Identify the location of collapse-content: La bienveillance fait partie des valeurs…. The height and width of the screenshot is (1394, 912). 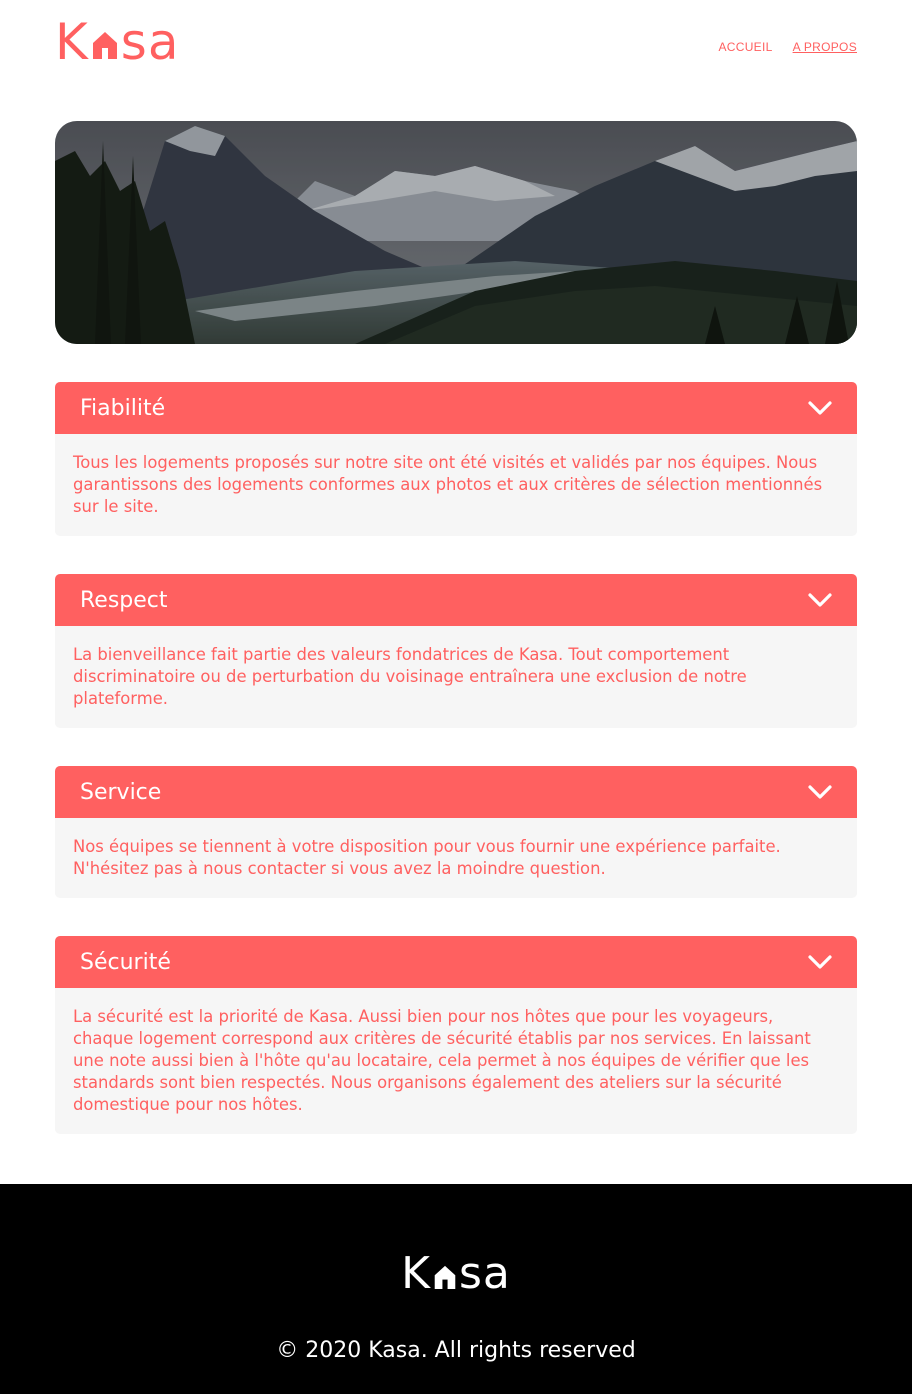
(456, 677).